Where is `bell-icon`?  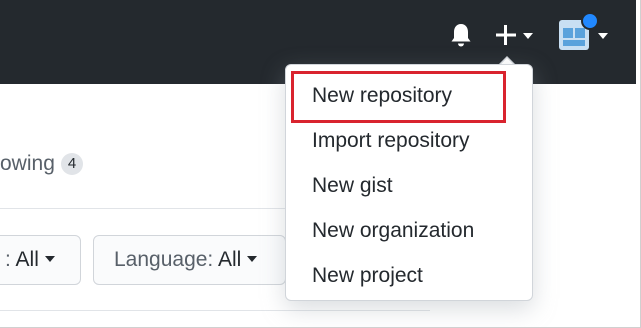
bell-icon is located at coordinates (461, 35).